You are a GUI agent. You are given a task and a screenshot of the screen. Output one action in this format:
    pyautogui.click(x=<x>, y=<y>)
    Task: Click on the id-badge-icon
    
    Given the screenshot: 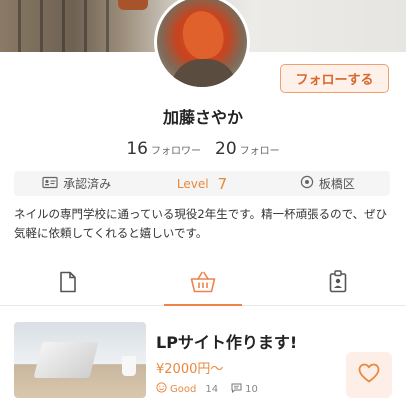 What is the action you would take?
    pyautogui.click(x=338, y=283)
    